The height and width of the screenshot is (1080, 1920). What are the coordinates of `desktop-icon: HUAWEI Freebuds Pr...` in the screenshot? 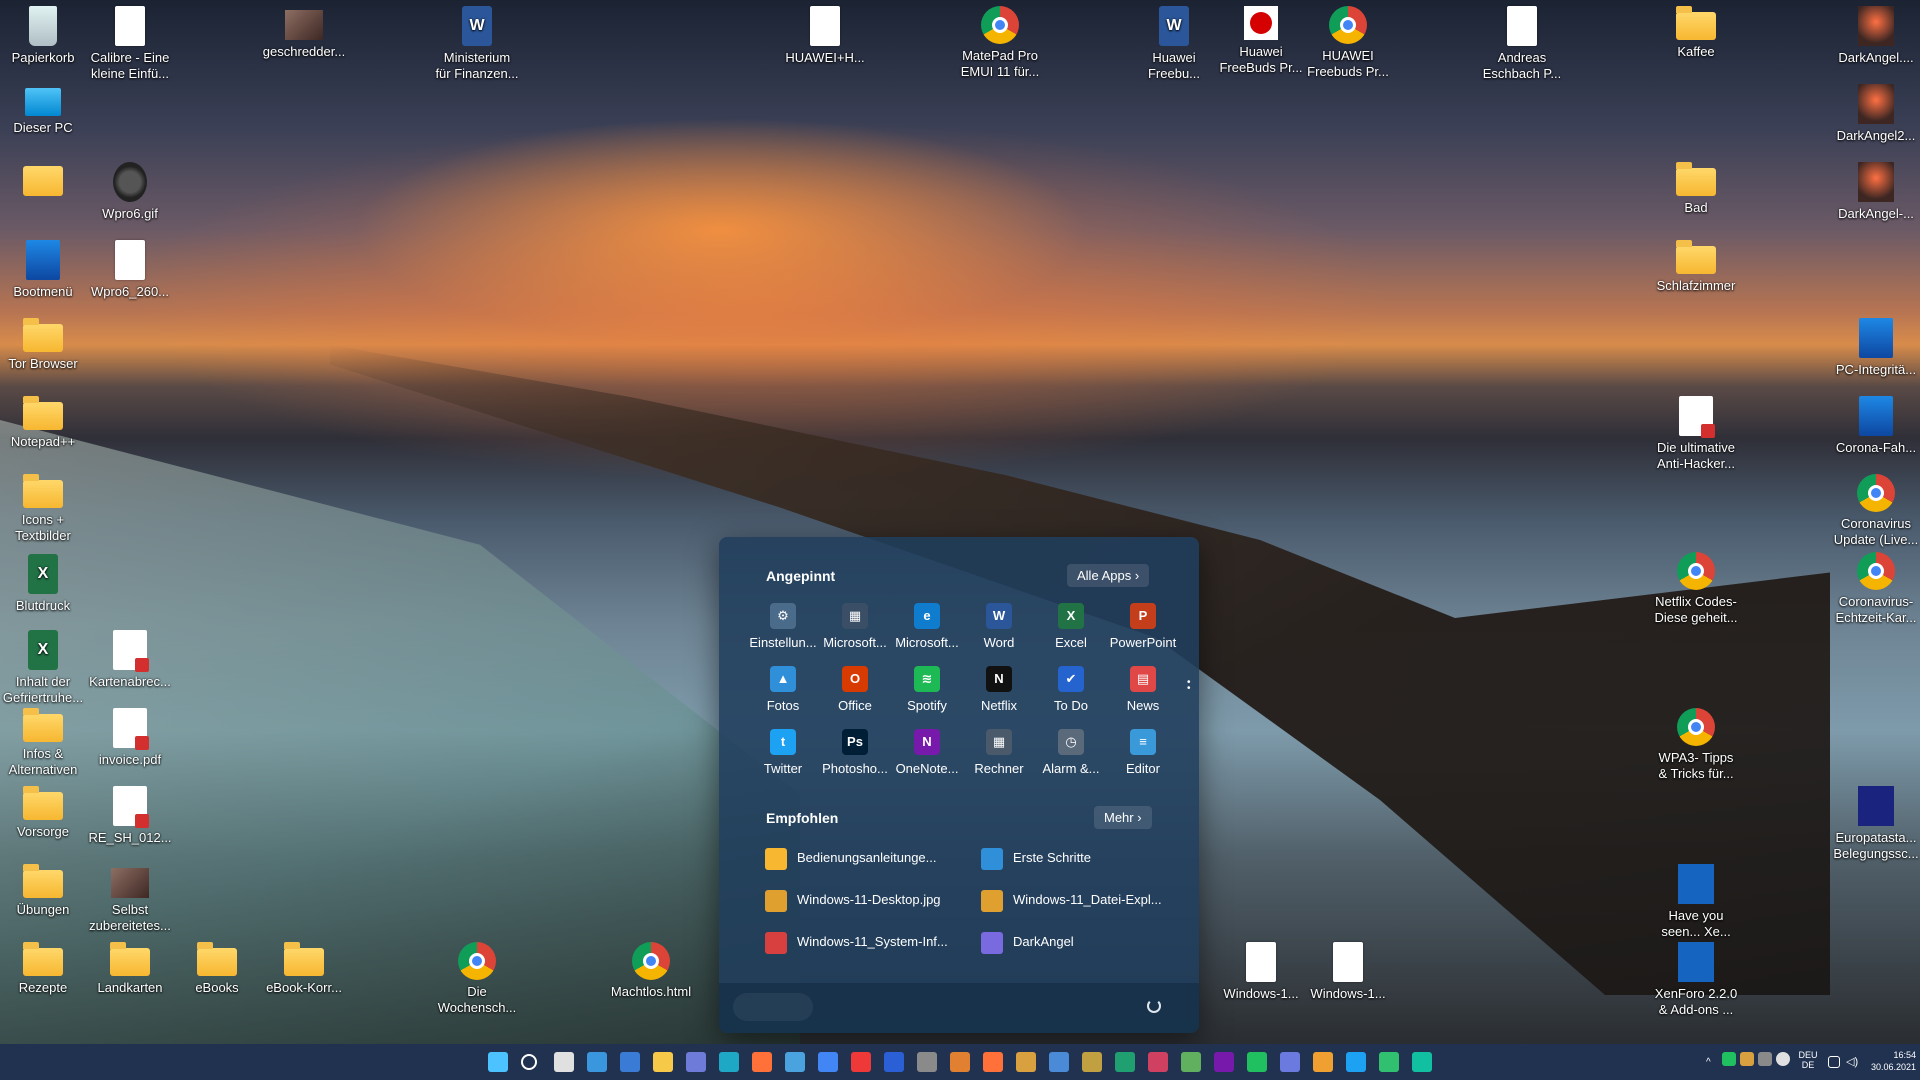 It's located at (1348, 41).